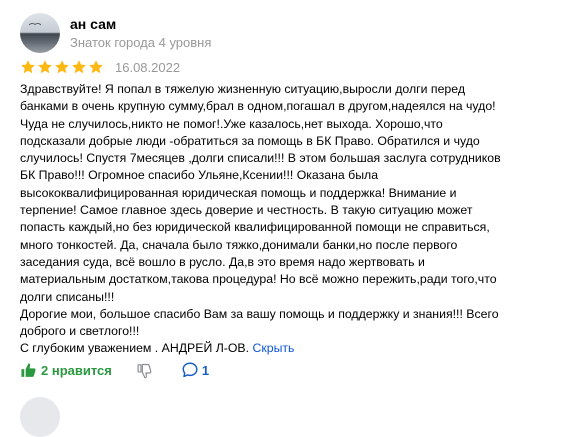 This screenshot has width=568, height=437. I want to click on rating-row: 16.08.2022, so click(100, 67).